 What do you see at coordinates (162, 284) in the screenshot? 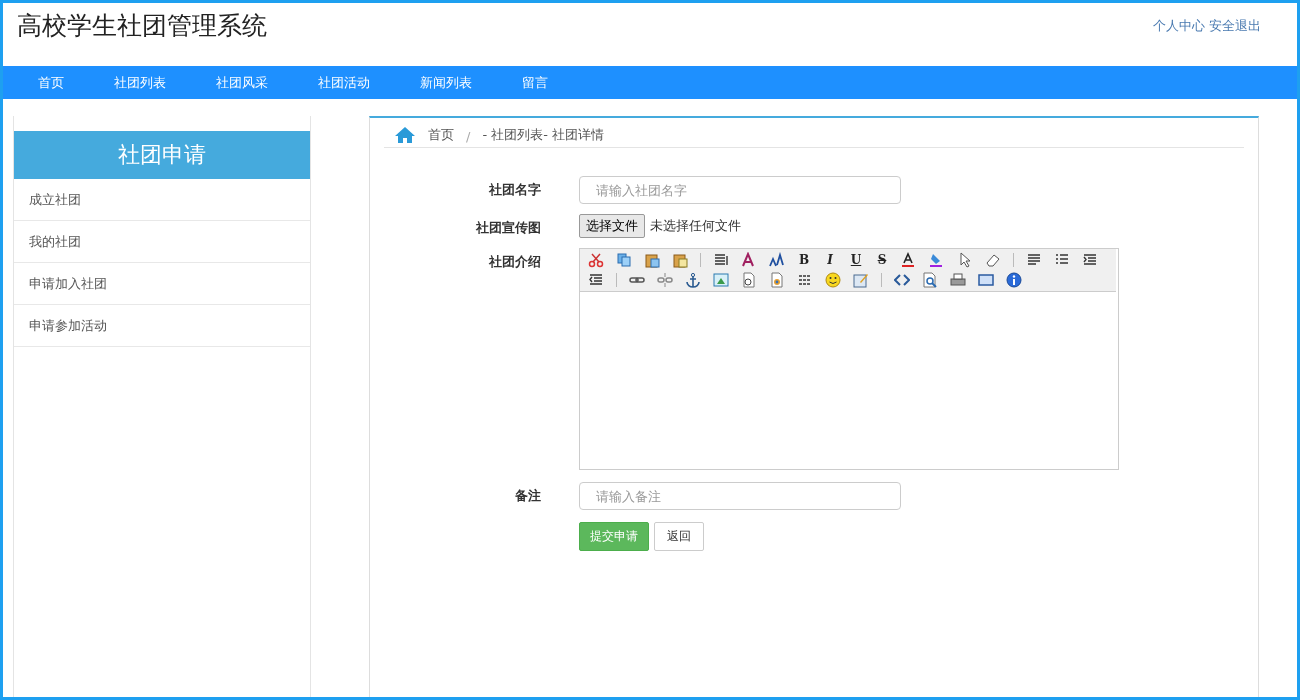
I see `sidebar-item: 申请加入社团` at bounding box center [162, 284].